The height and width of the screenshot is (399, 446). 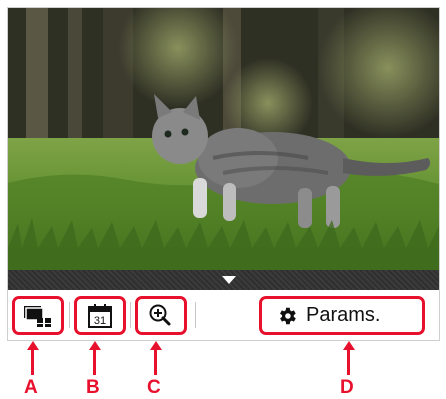 What do you see at coordinates (347, 387) in the screenshot?
I see `callout-label-d: D` at bounding box center [347, 387].